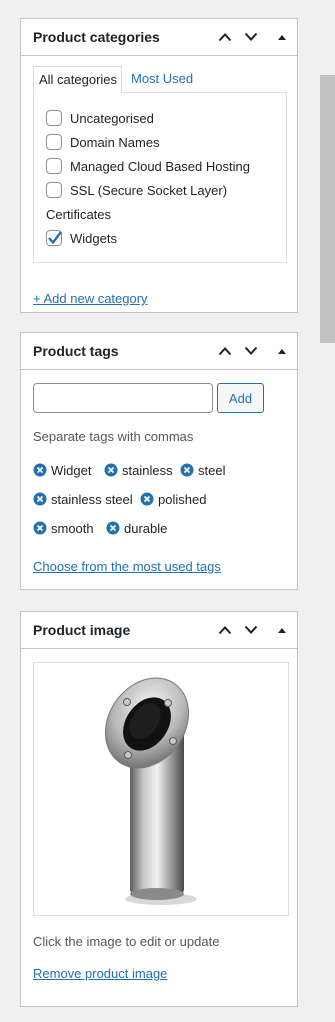 This screenshot has width=335, height=1022. I want to click on tag-label: polished, so click(182, 499).